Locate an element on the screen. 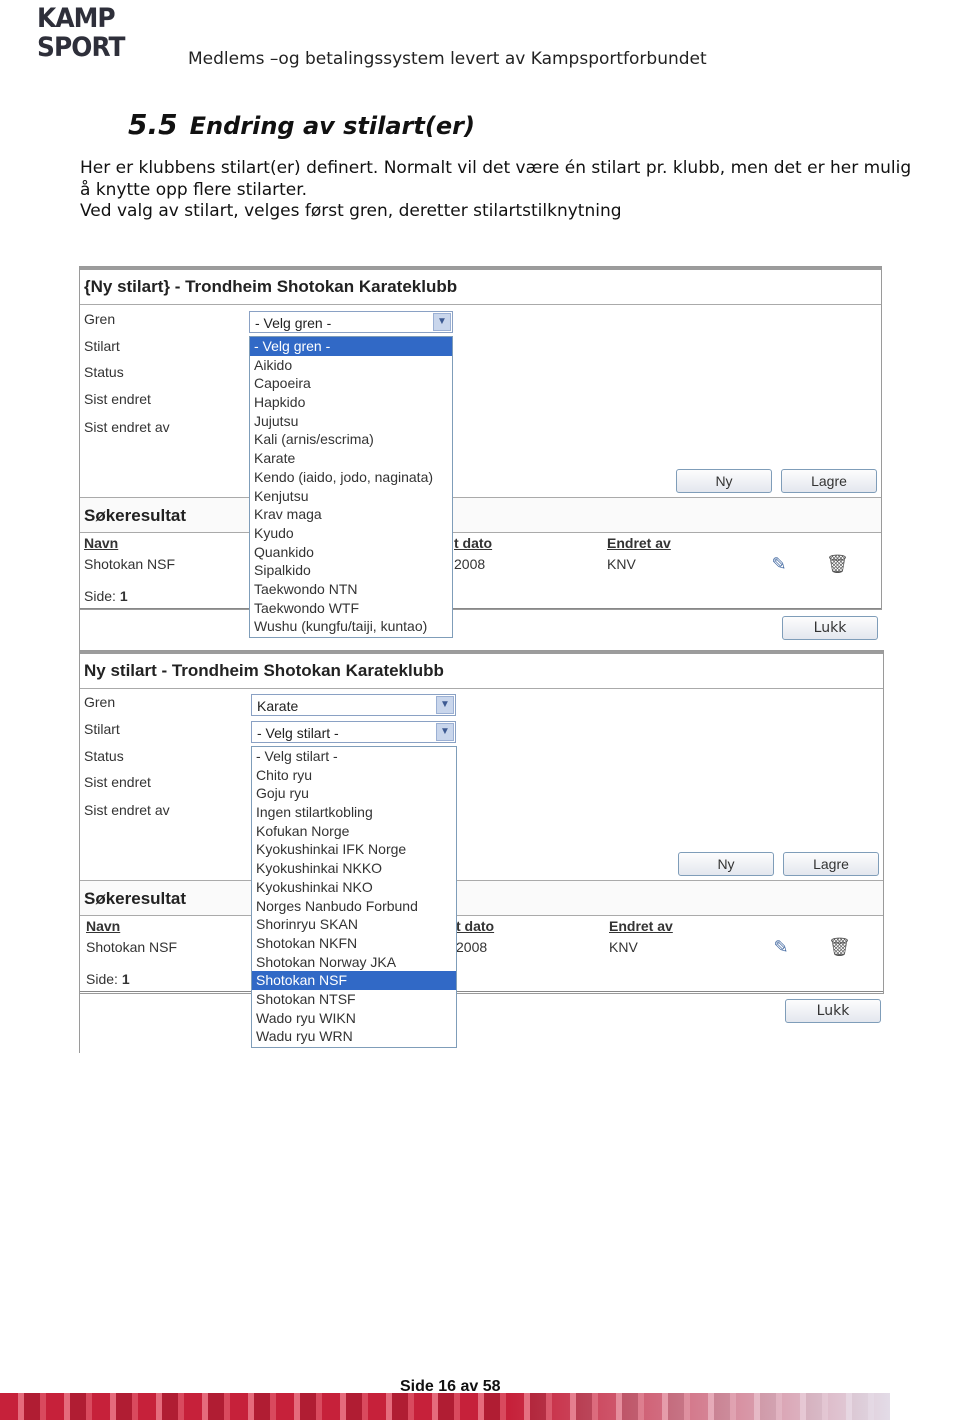 The width and height of the screenshot is (960, 1420). dropdown-option: Goju ryu is located at coordinates (354, 793).